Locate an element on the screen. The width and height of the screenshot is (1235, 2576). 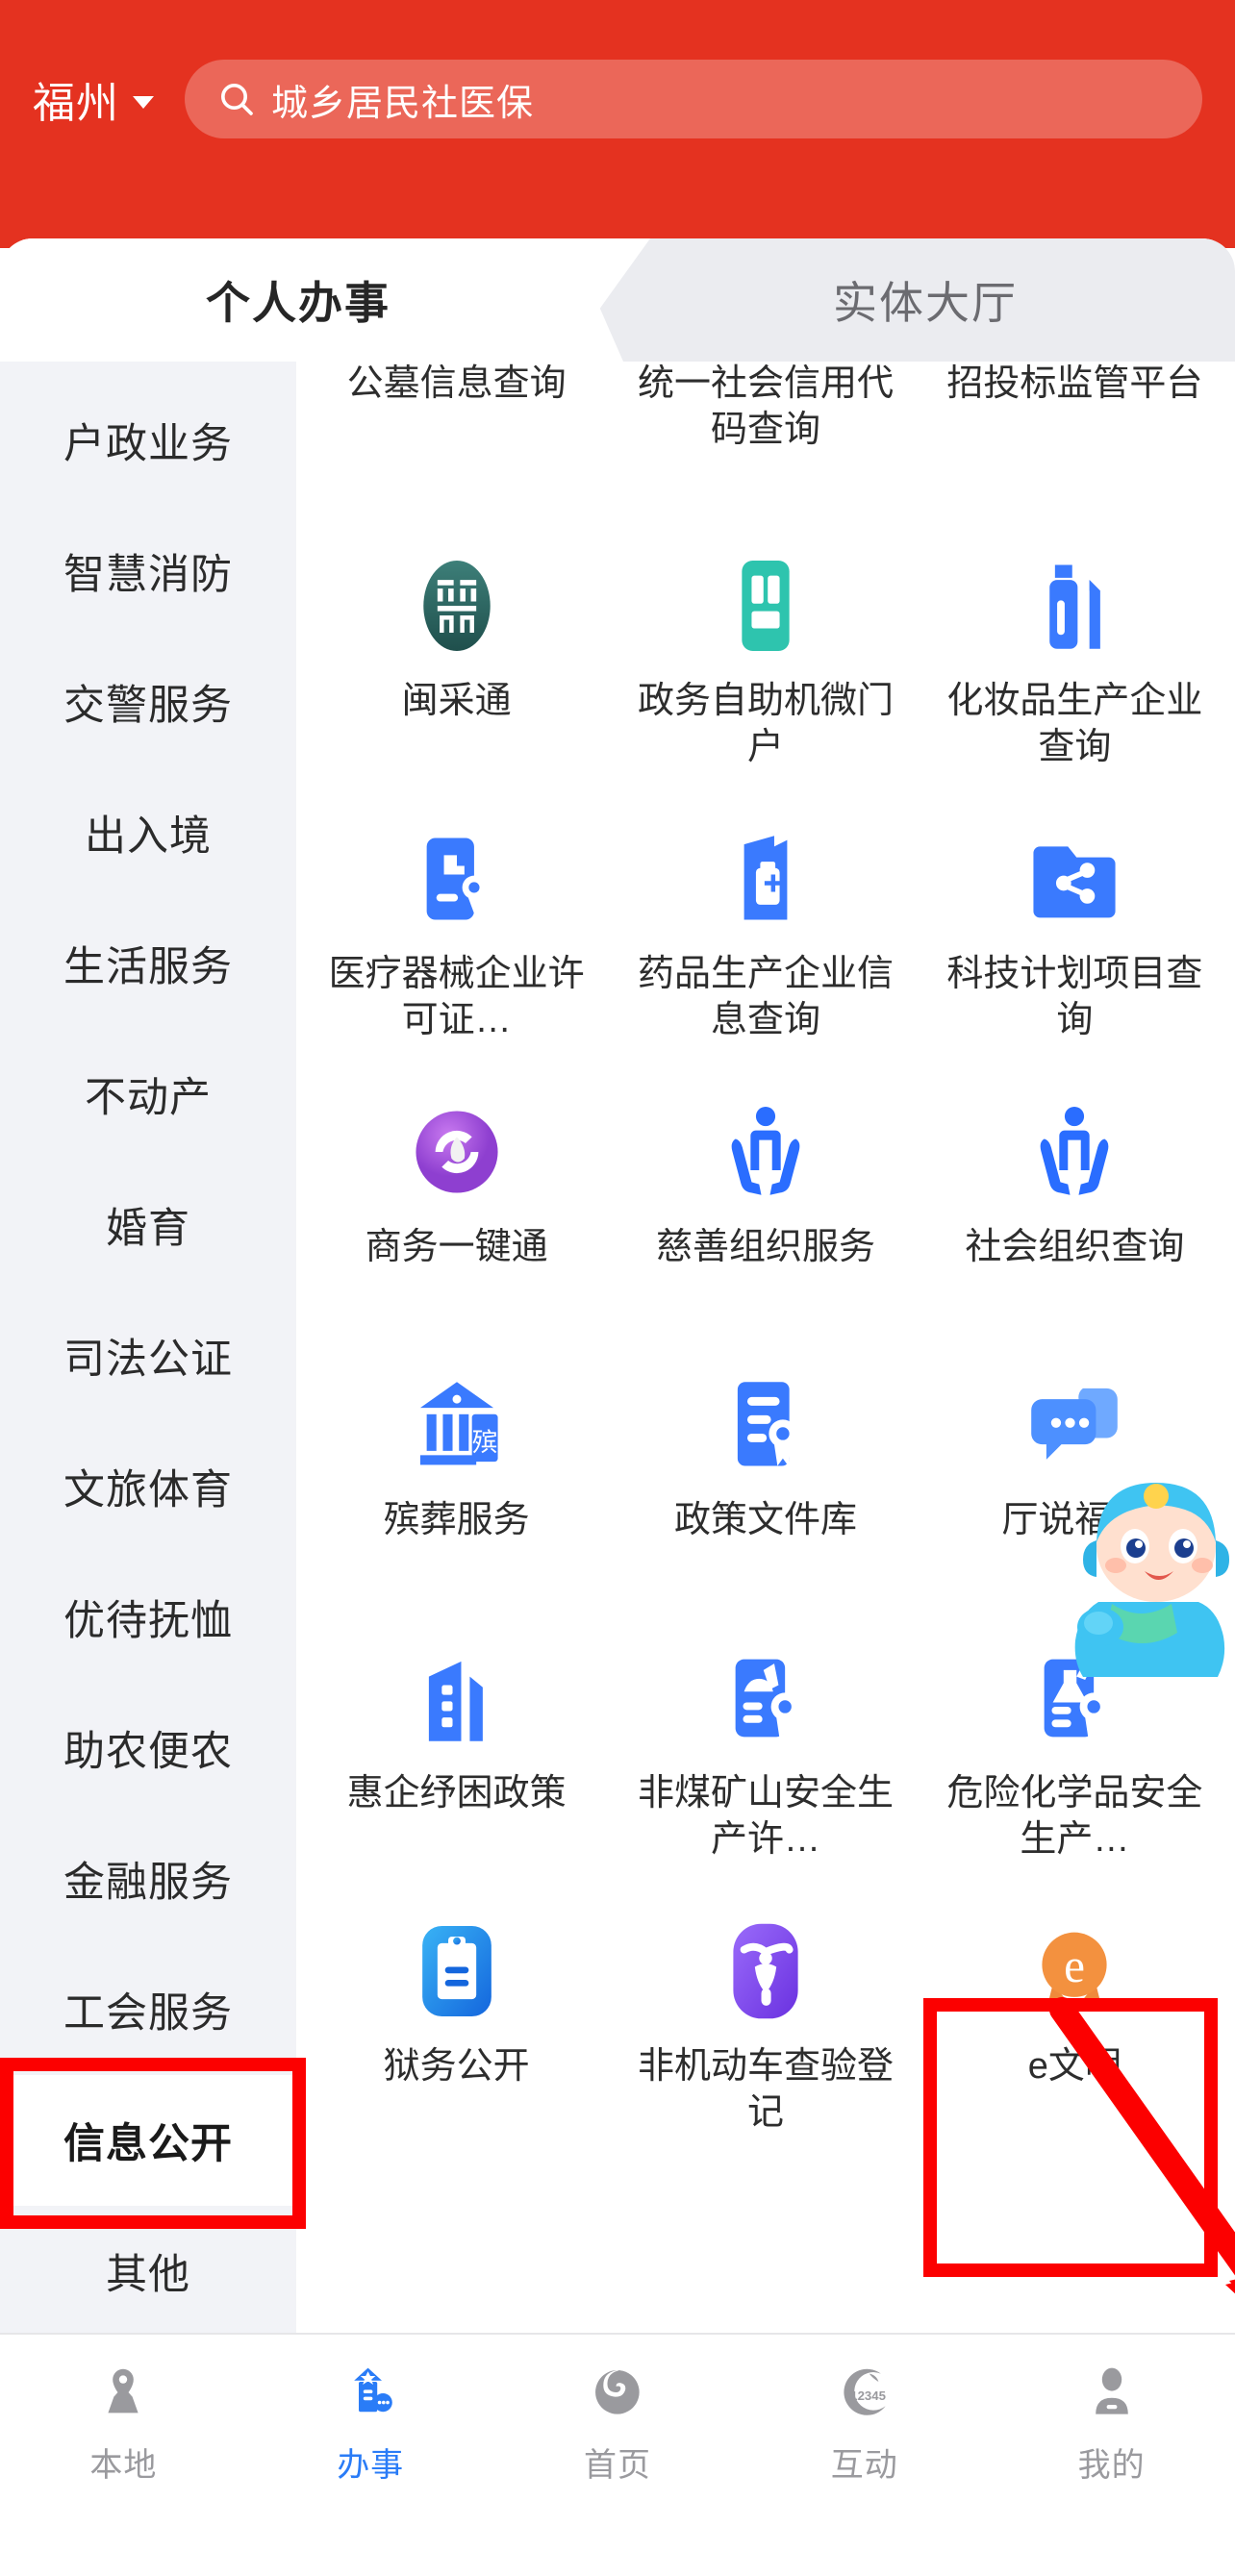
city-selector: 福州 is located at coordinates (93, 99).